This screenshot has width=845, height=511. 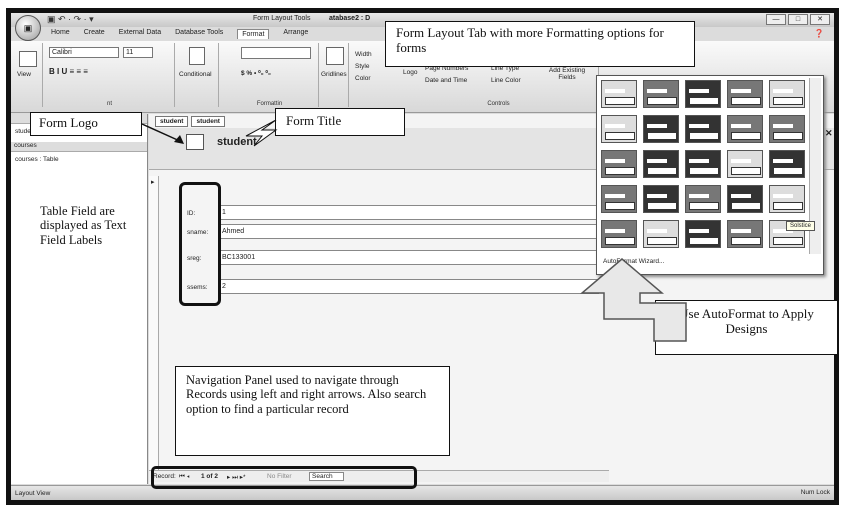 What do you see at coordinates (820, 19) in the screenshot?
I see `close-button: ✕` at bounding box center [820, 19].